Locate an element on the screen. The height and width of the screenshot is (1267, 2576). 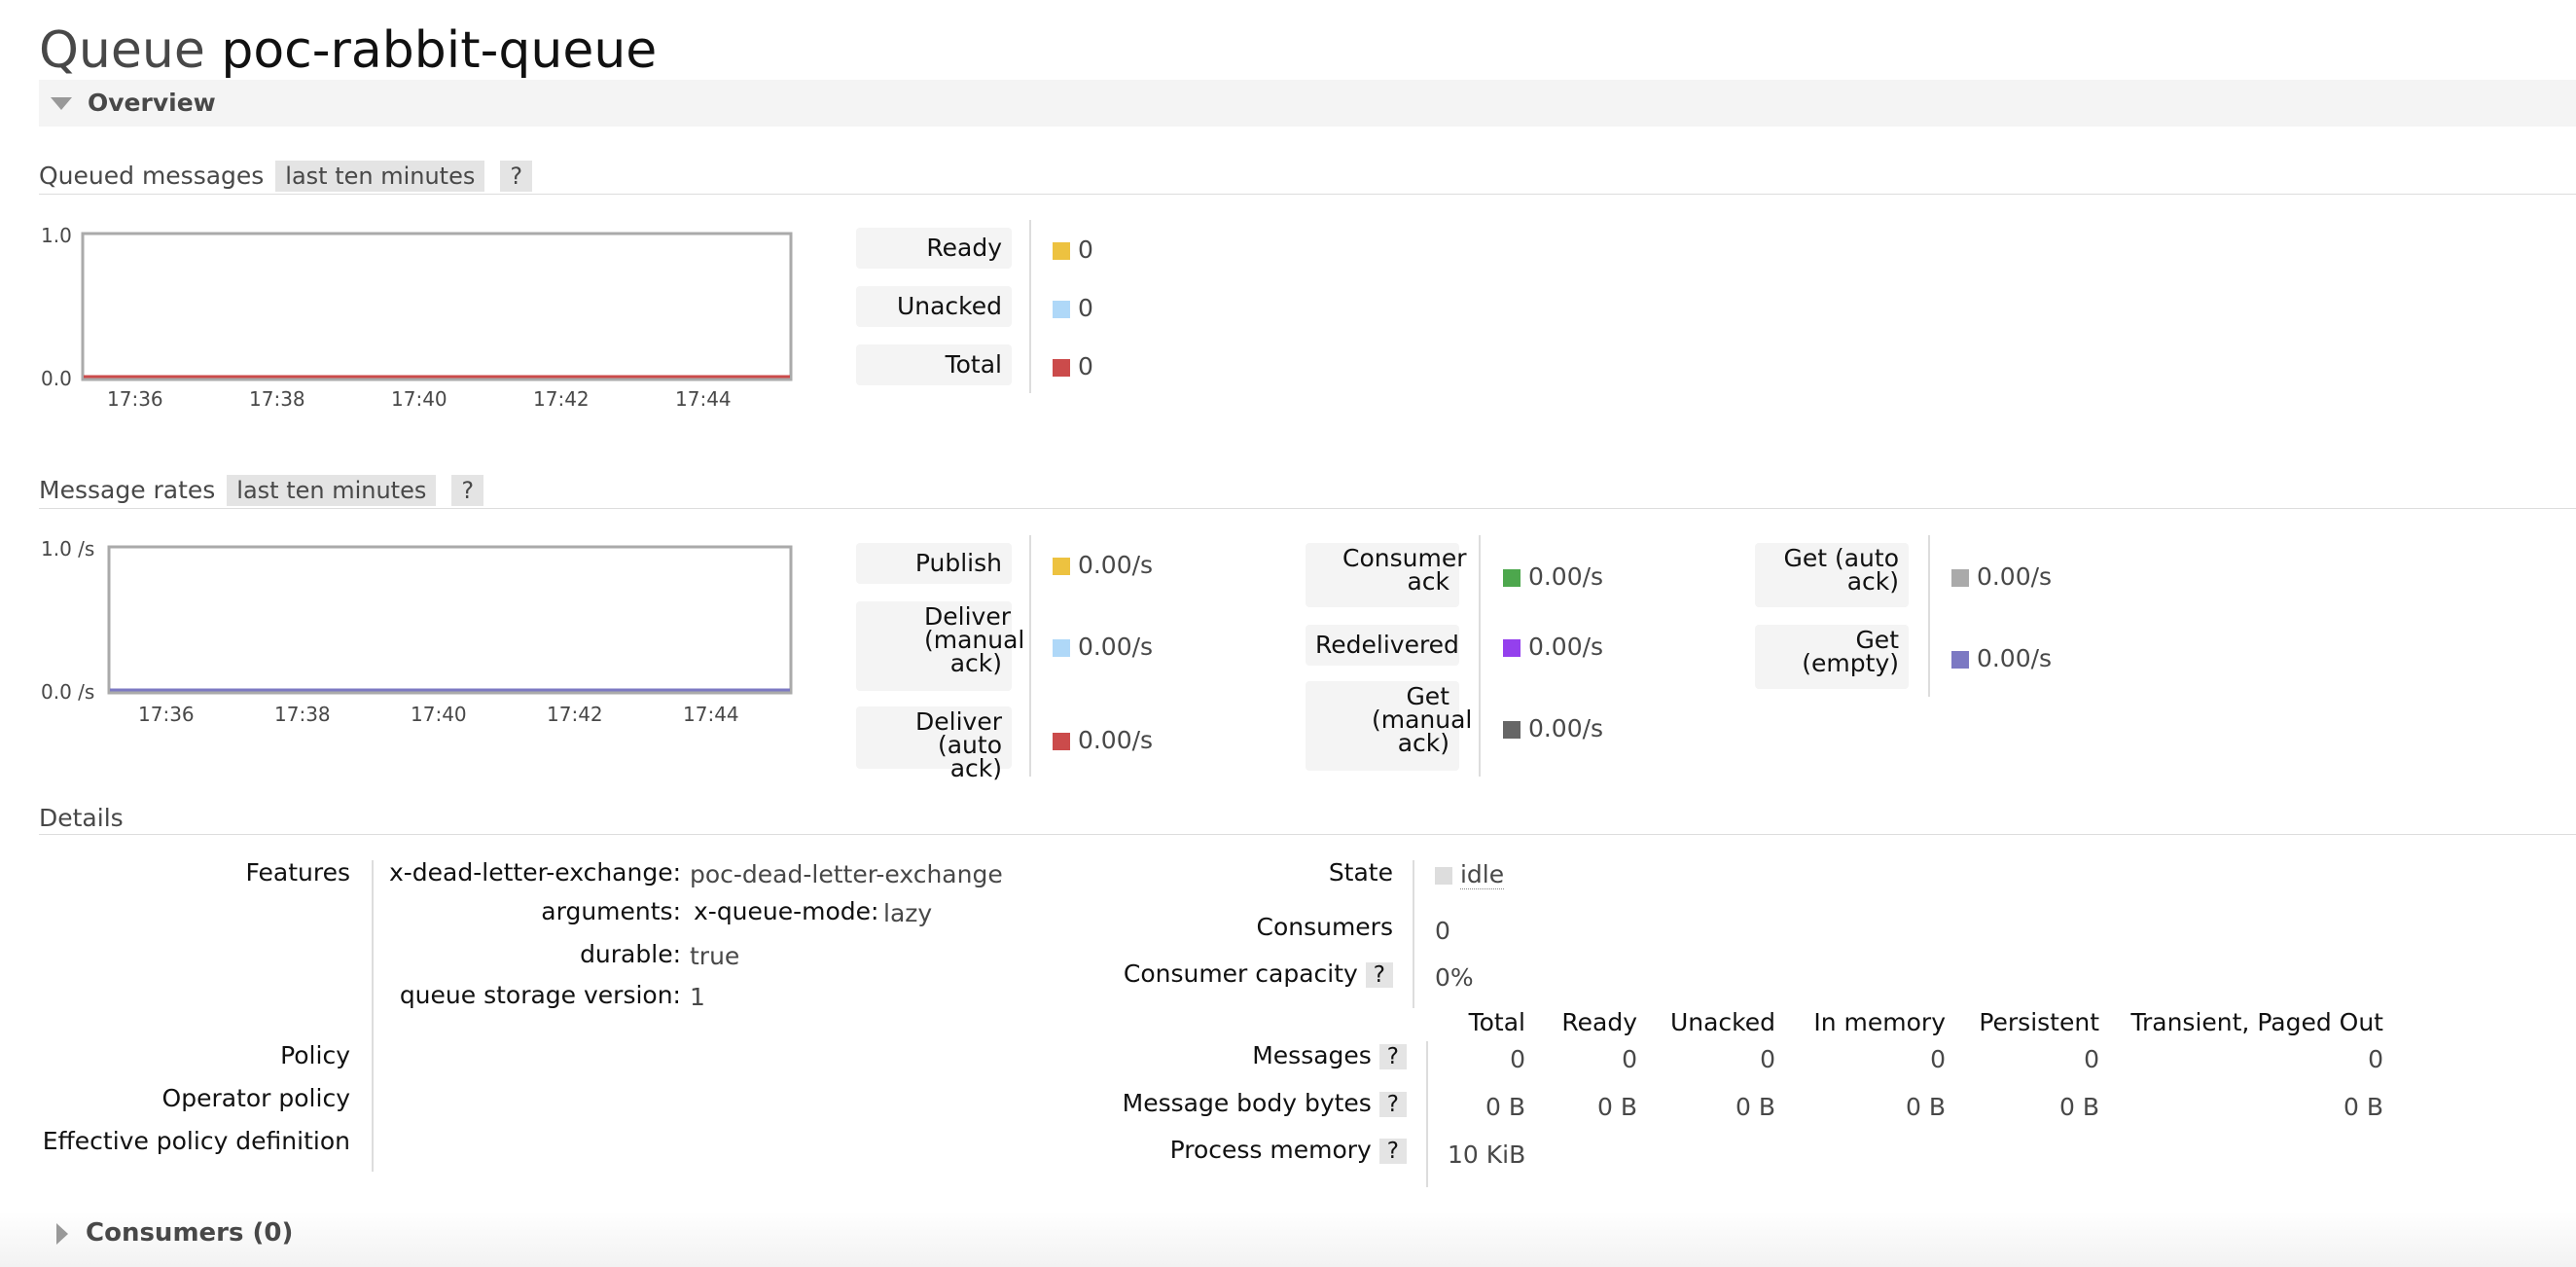
consumer-capacity-label: Consumer capacity is located at coordinates (1240, 974).